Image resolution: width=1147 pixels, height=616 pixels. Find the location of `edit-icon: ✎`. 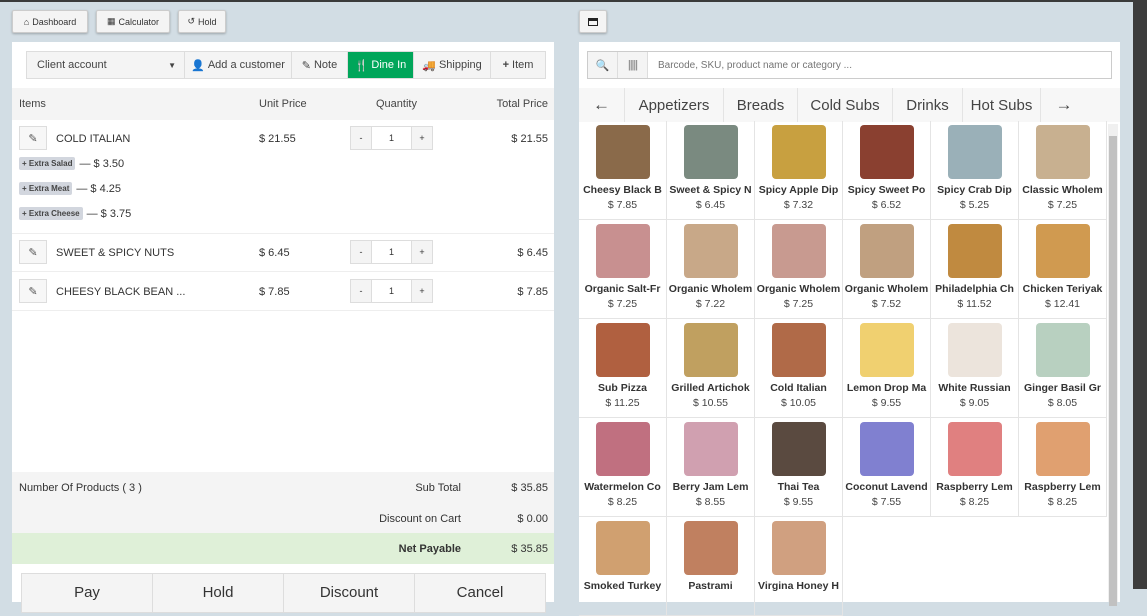

edit-icon: ✎ is located at coordinates (33, 138).